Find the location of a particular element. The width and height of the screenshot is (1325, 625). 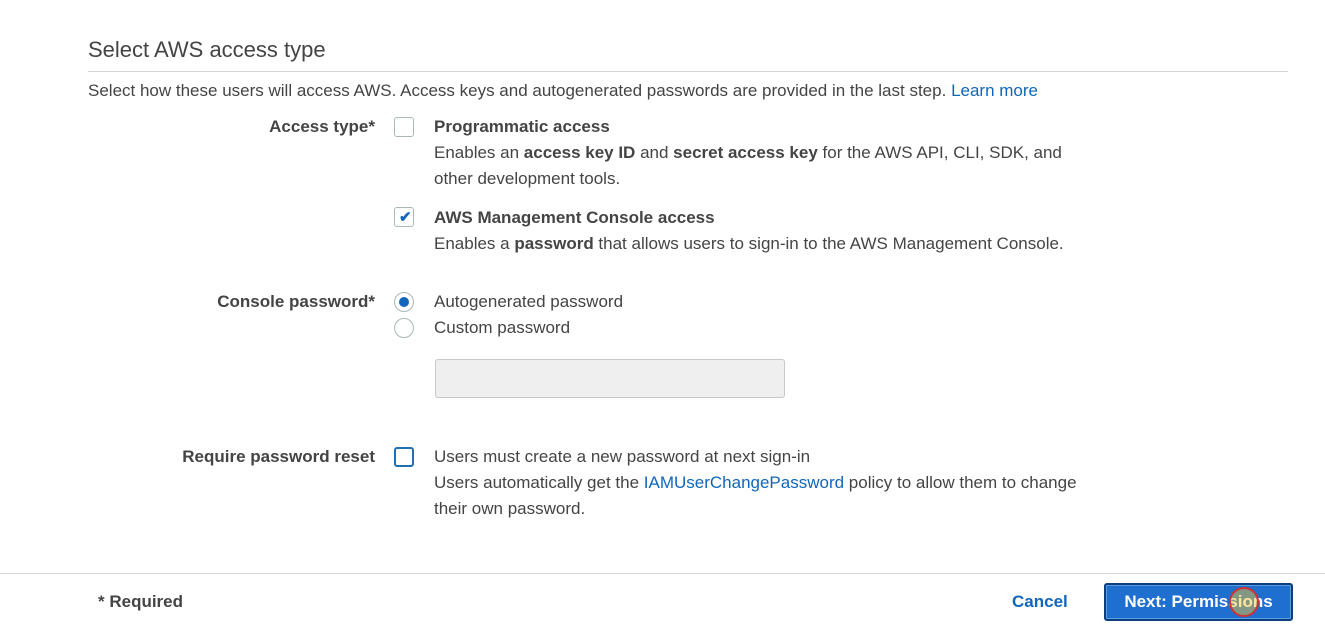

mouse-cursor-highlight is located at coordinates (1244, 602).